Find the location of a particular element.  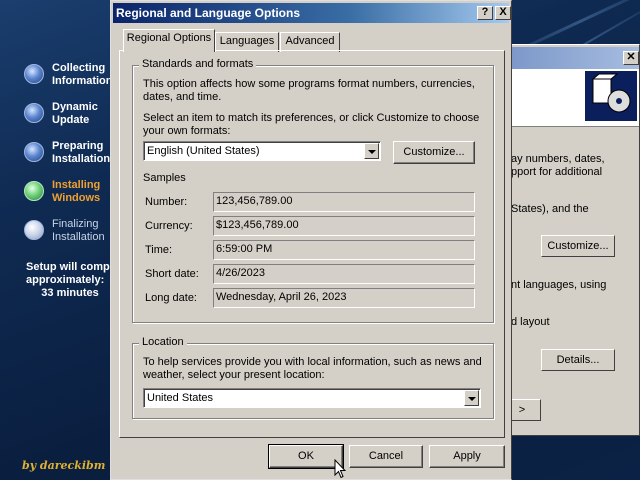

tab-regional-options: Regional Options is located at coordinates (169, 40).